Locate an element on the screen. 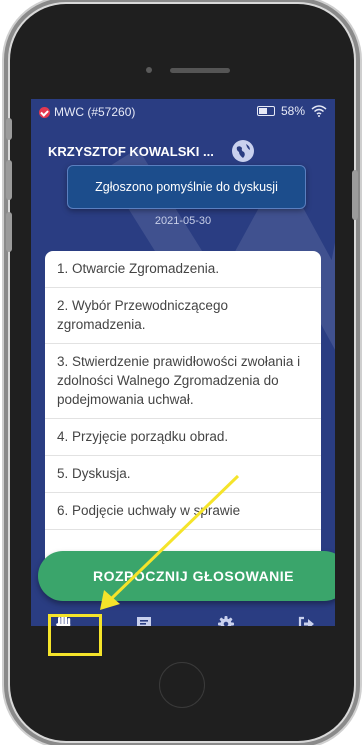  agenda-item: 2. Wybór Przewodniczącego zgromadzenia. is located at coordinates (183, 316).